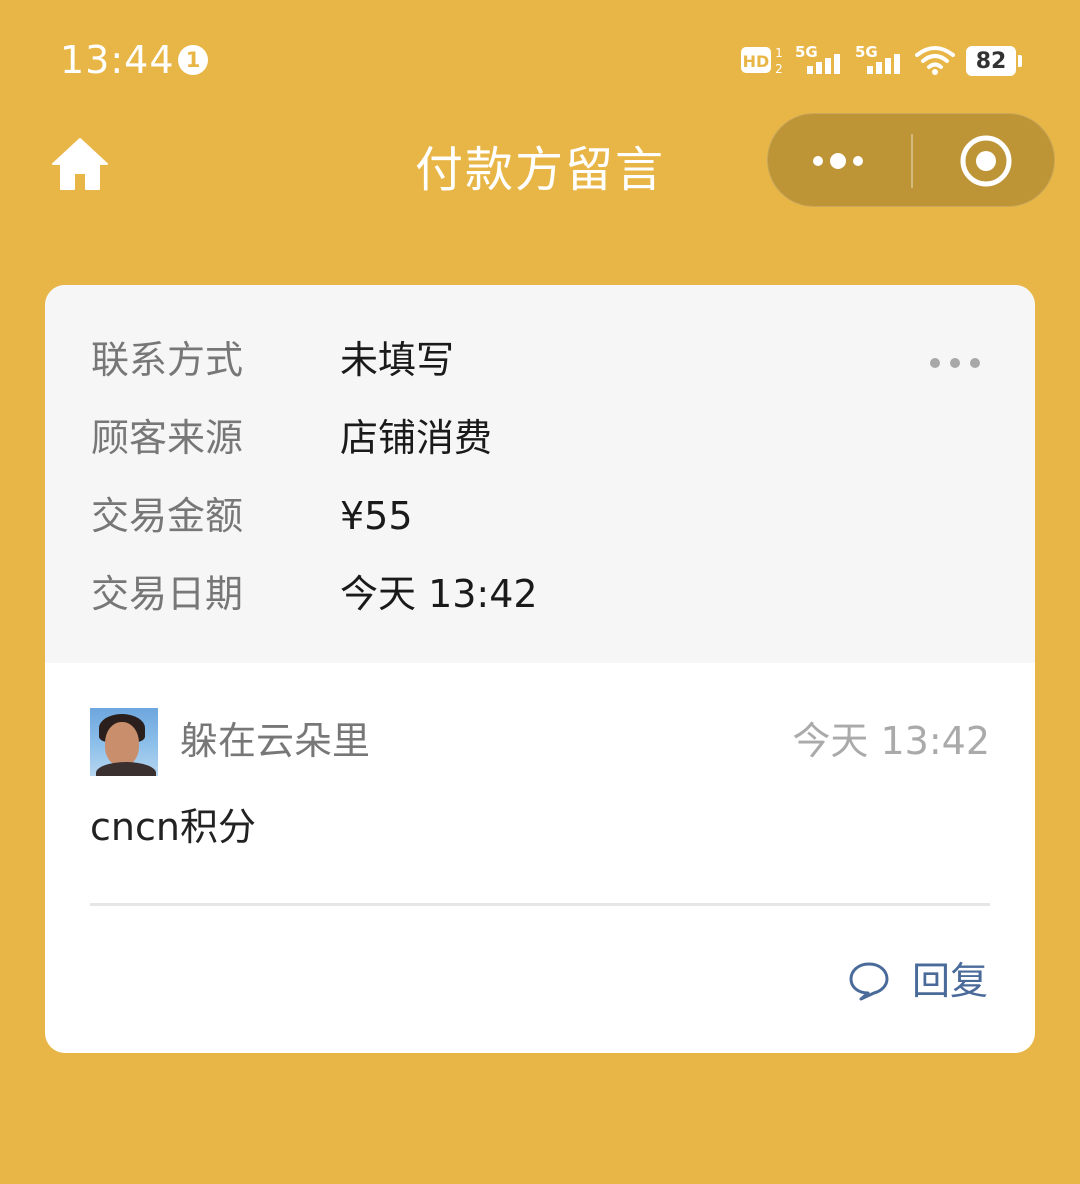  What do you see at coordinates (167, 438) in the screenshot?
I see `info-label: 顾客来源` at bounding box center [167, 438].